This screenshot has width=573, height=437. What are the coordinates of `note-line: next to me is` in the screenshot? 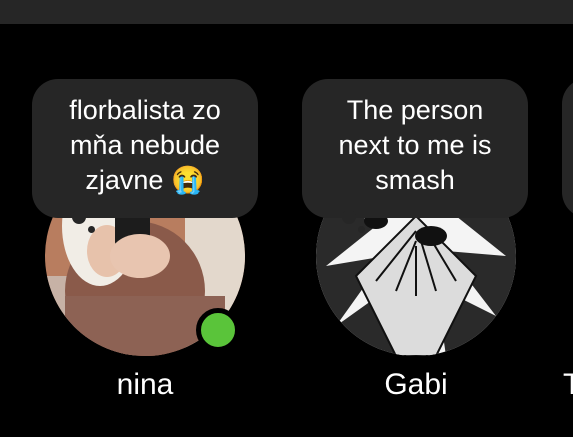 It's located at (415, 145).